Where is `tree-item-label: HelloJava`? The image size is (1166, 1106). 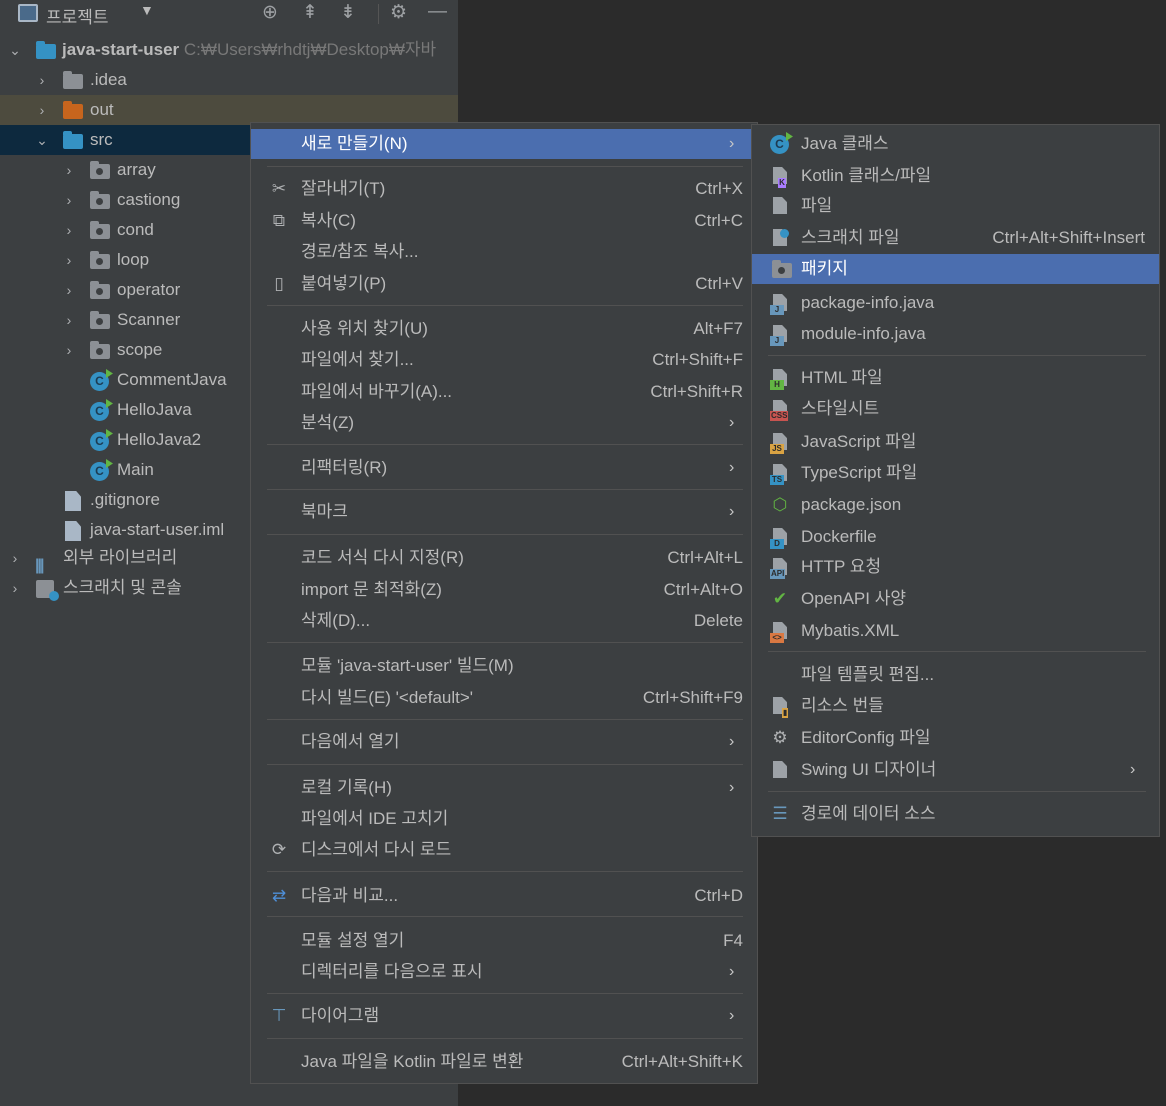
tree-item-label: HelloJava is located at coordinates (154, 409).